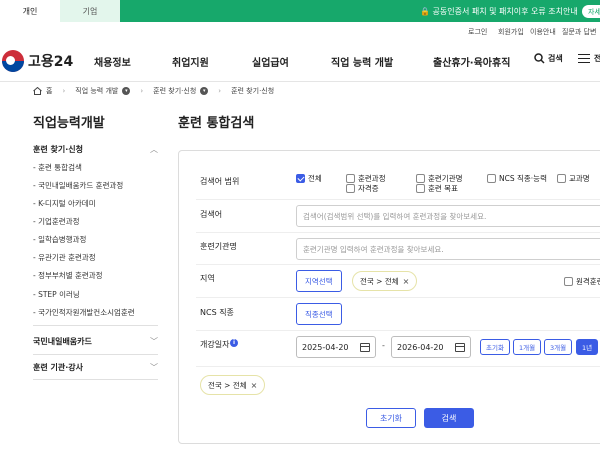  I want to click on nav-jobs: 채용정보, so click(112, 61).